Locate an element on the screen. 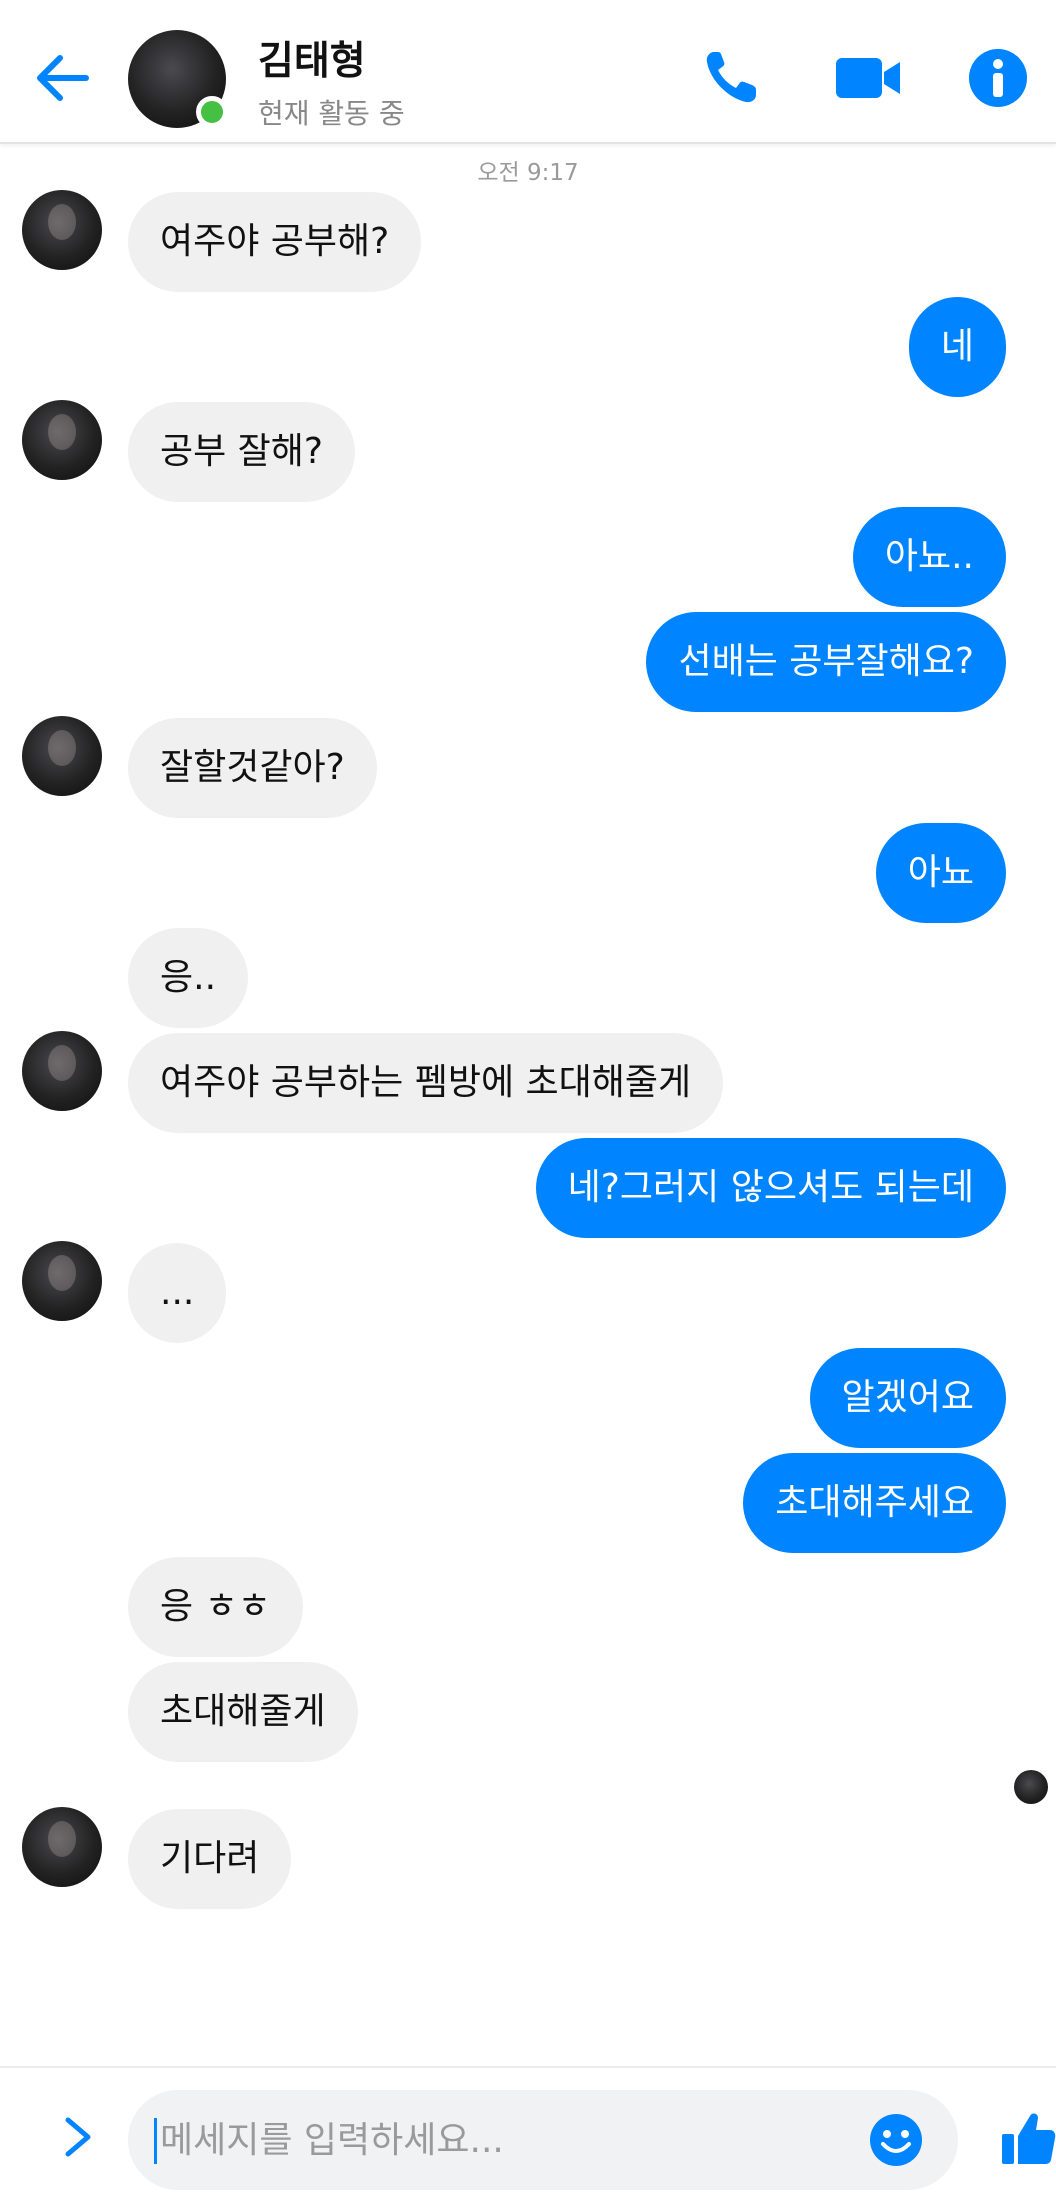 Image resolution: width=1056 pixels, height=2204 pixels. message-input-container is located at coordinates (543, 2140).